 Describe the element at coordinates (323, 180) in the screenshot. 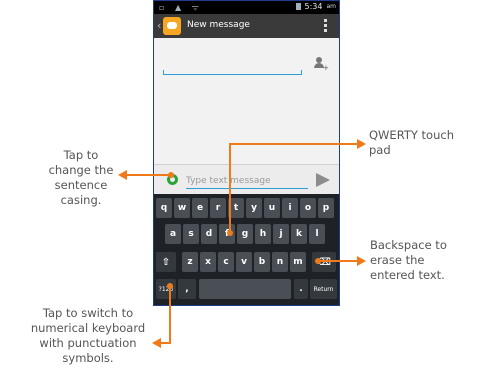

I see `send-icon` at that location.